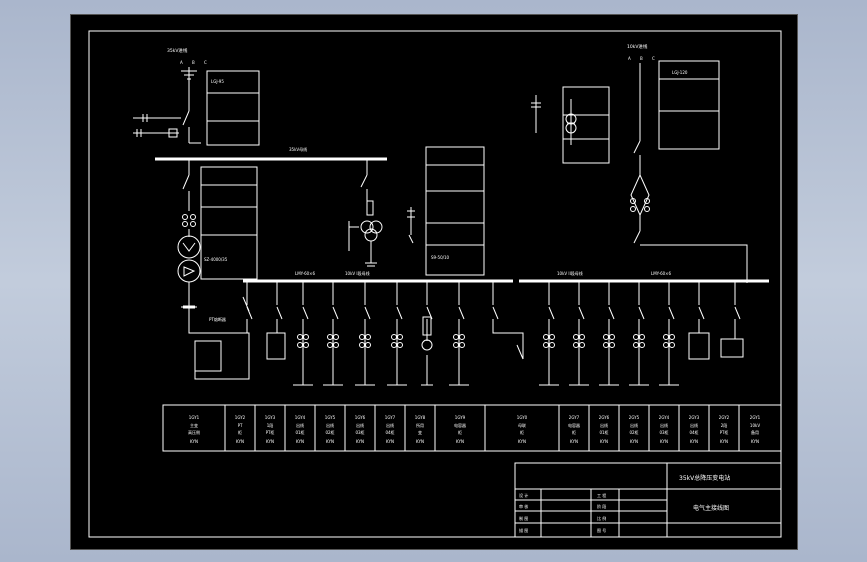  I want to click on right-incoming-label: 10kV进线, so click(637, 46).